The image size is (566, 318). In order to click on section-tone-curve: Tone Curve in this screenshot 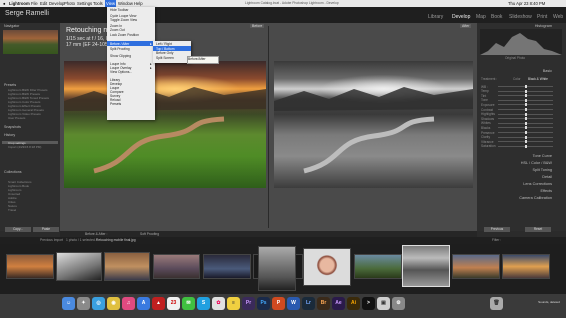, I will do `click(542, 156)`.